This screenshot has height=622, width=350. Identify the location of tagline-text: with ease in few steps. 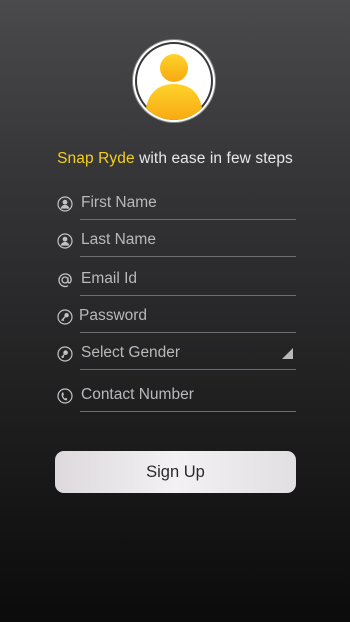
(213, 158).